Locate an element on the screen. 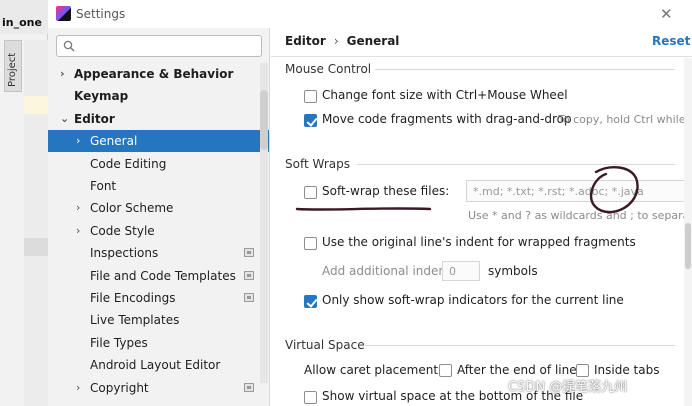 This screenshot has height=406, width=692. sidebar-item-appearance-behavior: › Appearance & Behavior is located at coordinates (158, 74).